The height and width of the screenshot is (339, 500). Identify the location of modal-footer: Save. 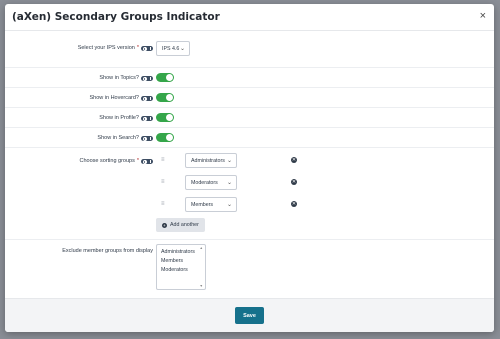
(249, 315).